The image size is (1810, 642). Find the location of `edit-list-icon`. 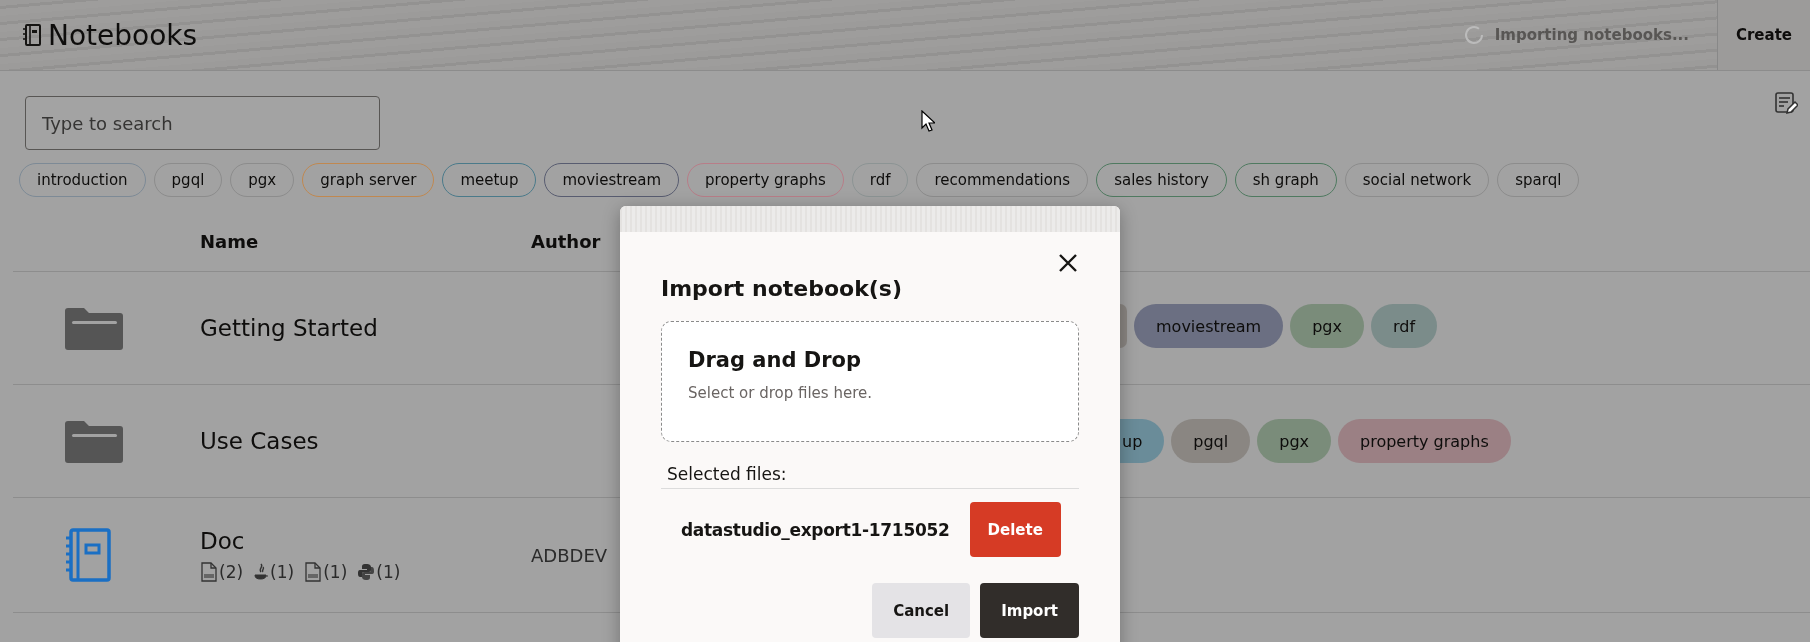

edit-list-icon is located at coordinates (1786, 103).